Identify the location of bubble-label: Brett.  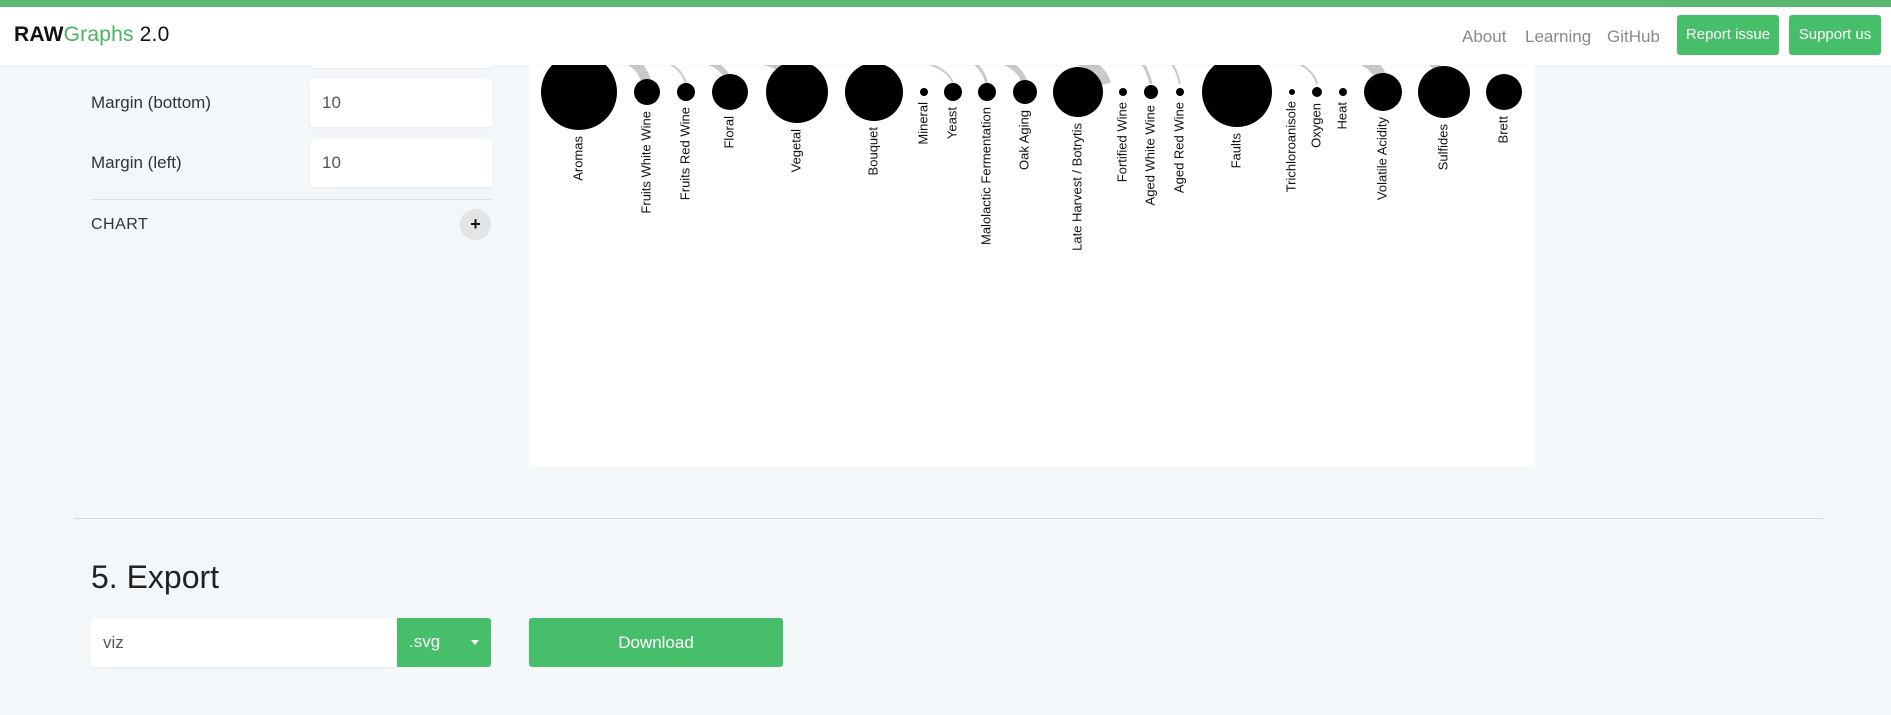
(1502, 130).